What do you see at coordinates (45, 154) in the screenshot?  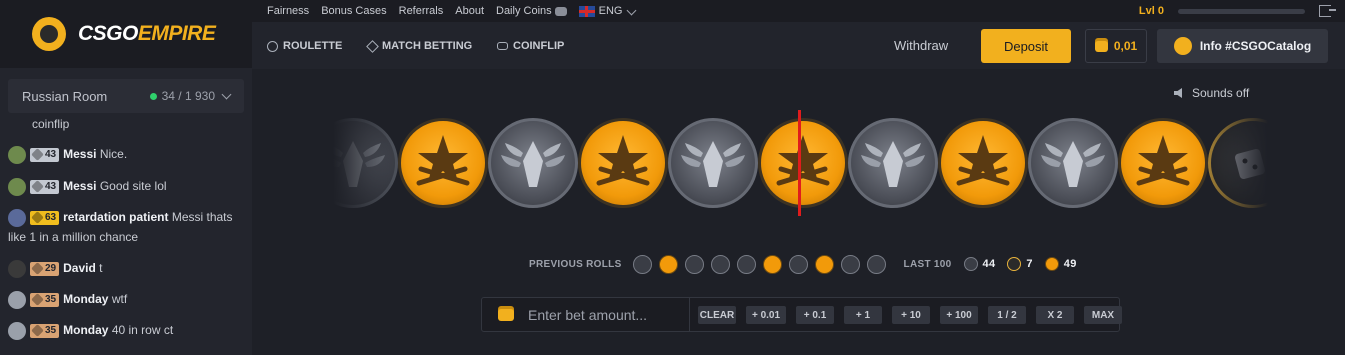 I see `level-badge: 43` at bounding box center [45, 154].